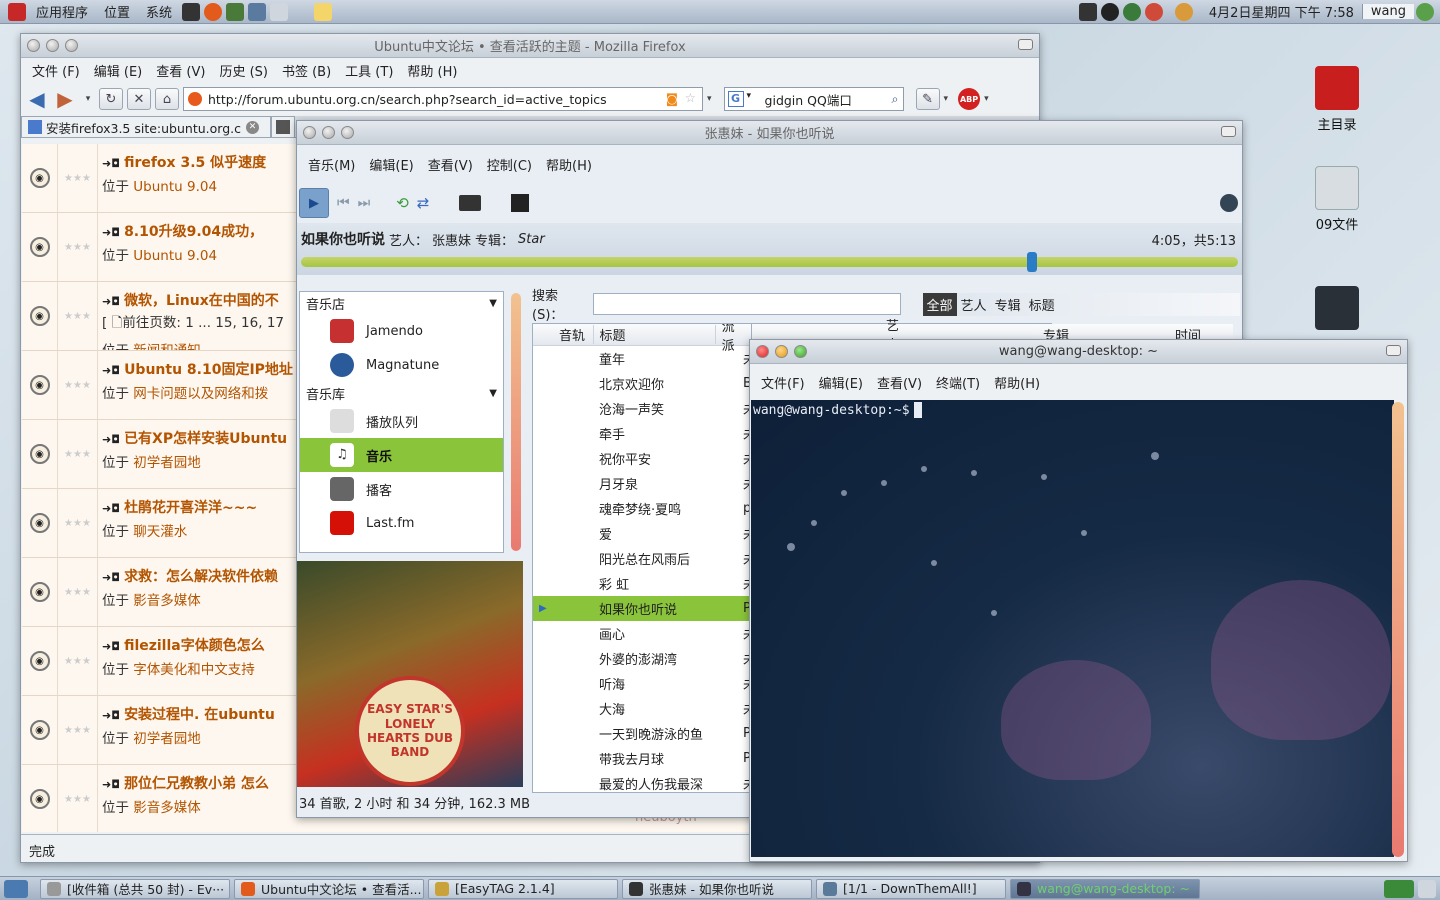  What do you see at coordinates (690, 97) in the screenshot?
I see `bookmark-star-icon: ☆` at bounding box center [690, 97].